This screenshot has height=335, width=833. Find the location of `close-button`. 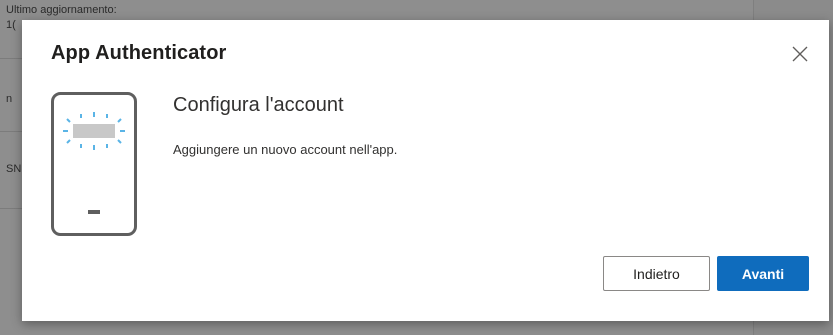

close-button is located at coordinates (800, 54).